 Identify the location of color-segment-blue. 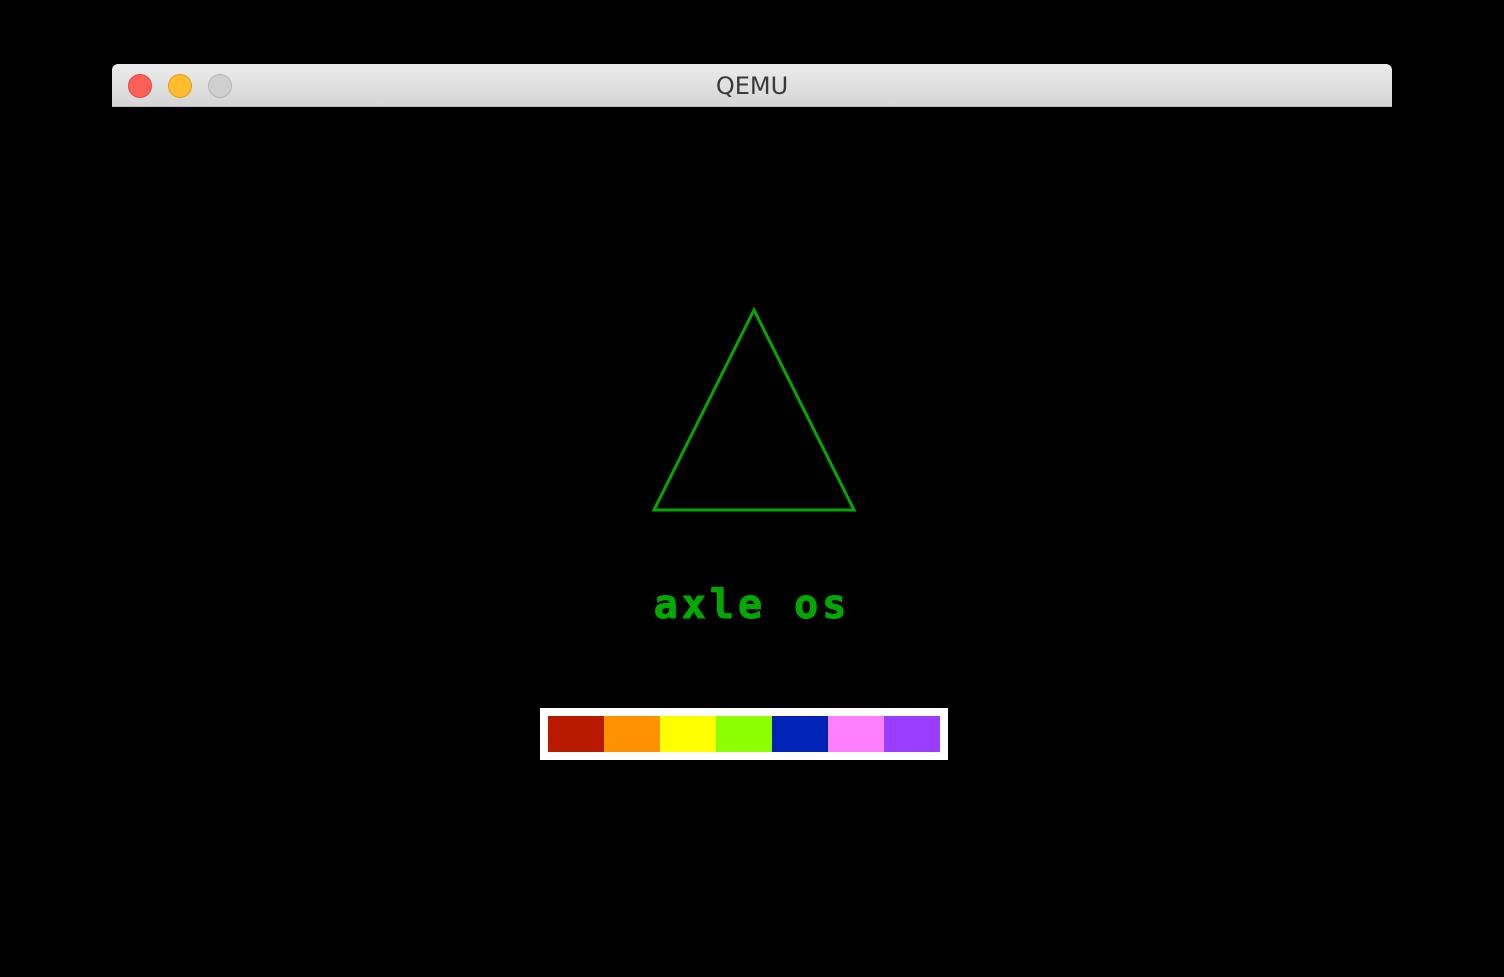
(800, 734).